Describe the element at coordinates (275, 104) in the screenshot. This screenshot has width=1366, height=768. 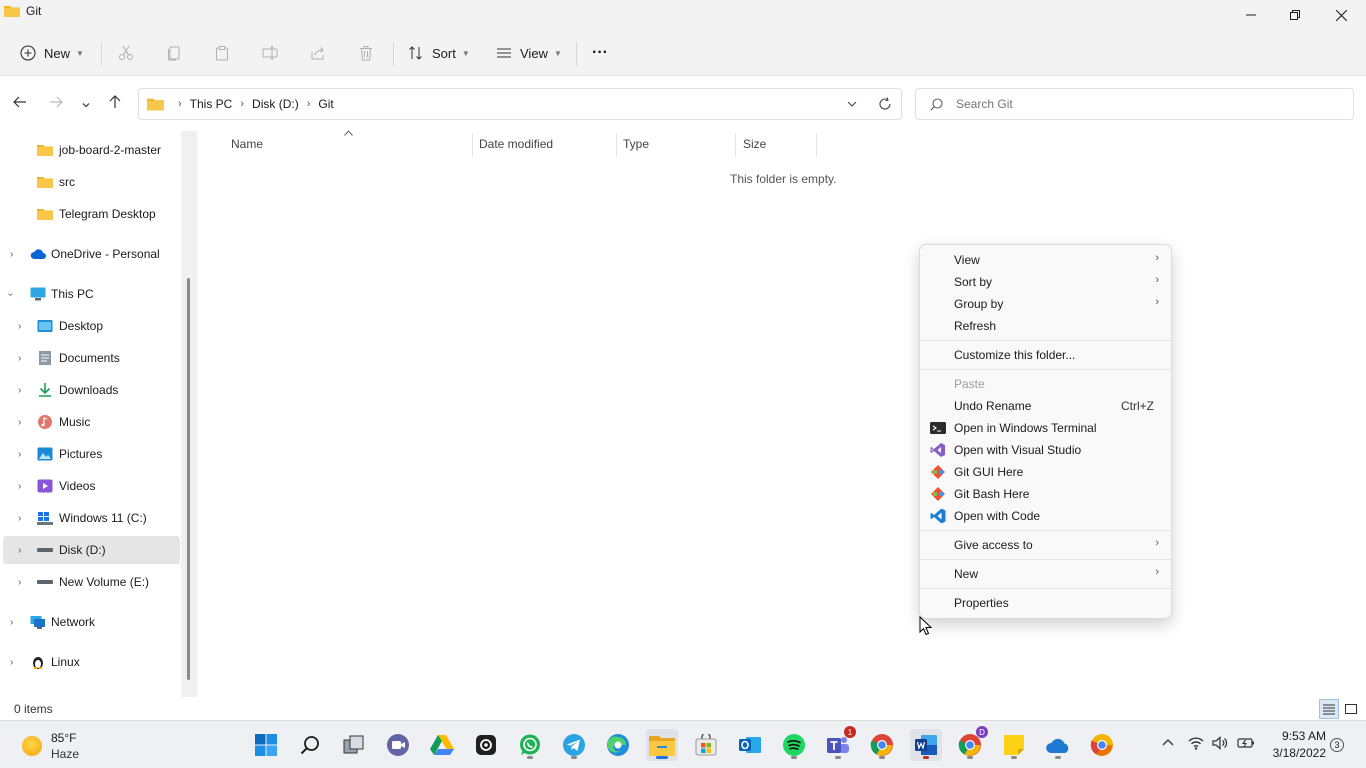
I see `breadcrumb-disk-d: Disk (D:)` at that location.